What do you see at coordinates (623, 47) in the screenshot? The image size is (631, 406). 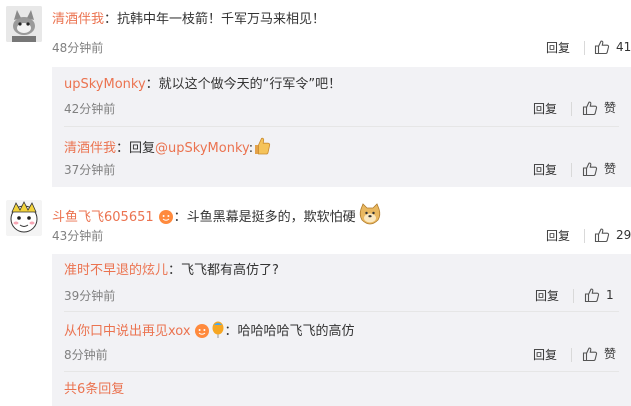 I see `like-count: 41` at bounding box center [623, 47].